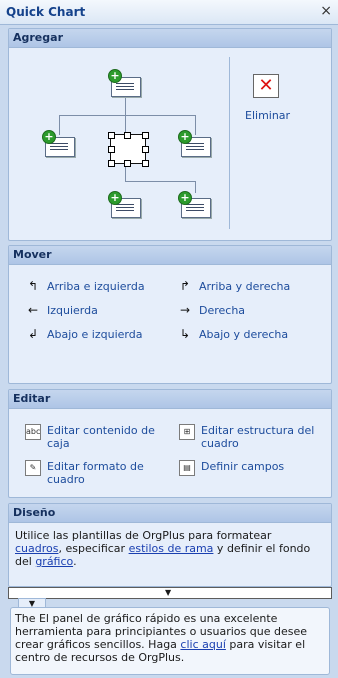  What do you see at coordinates (268, 115) in the screenshot?
I see `delete-label: Eliminar` at bounding box center [268, 115].